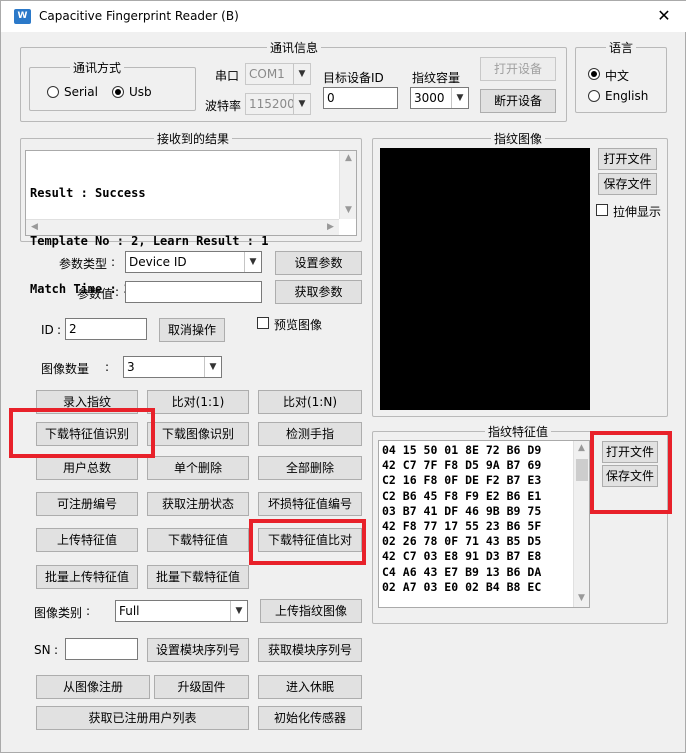  Describe the element at coordinates (310, 504) in the screenshot. I see `bad-feature-number-button: 坏损特征值编号` at that location.